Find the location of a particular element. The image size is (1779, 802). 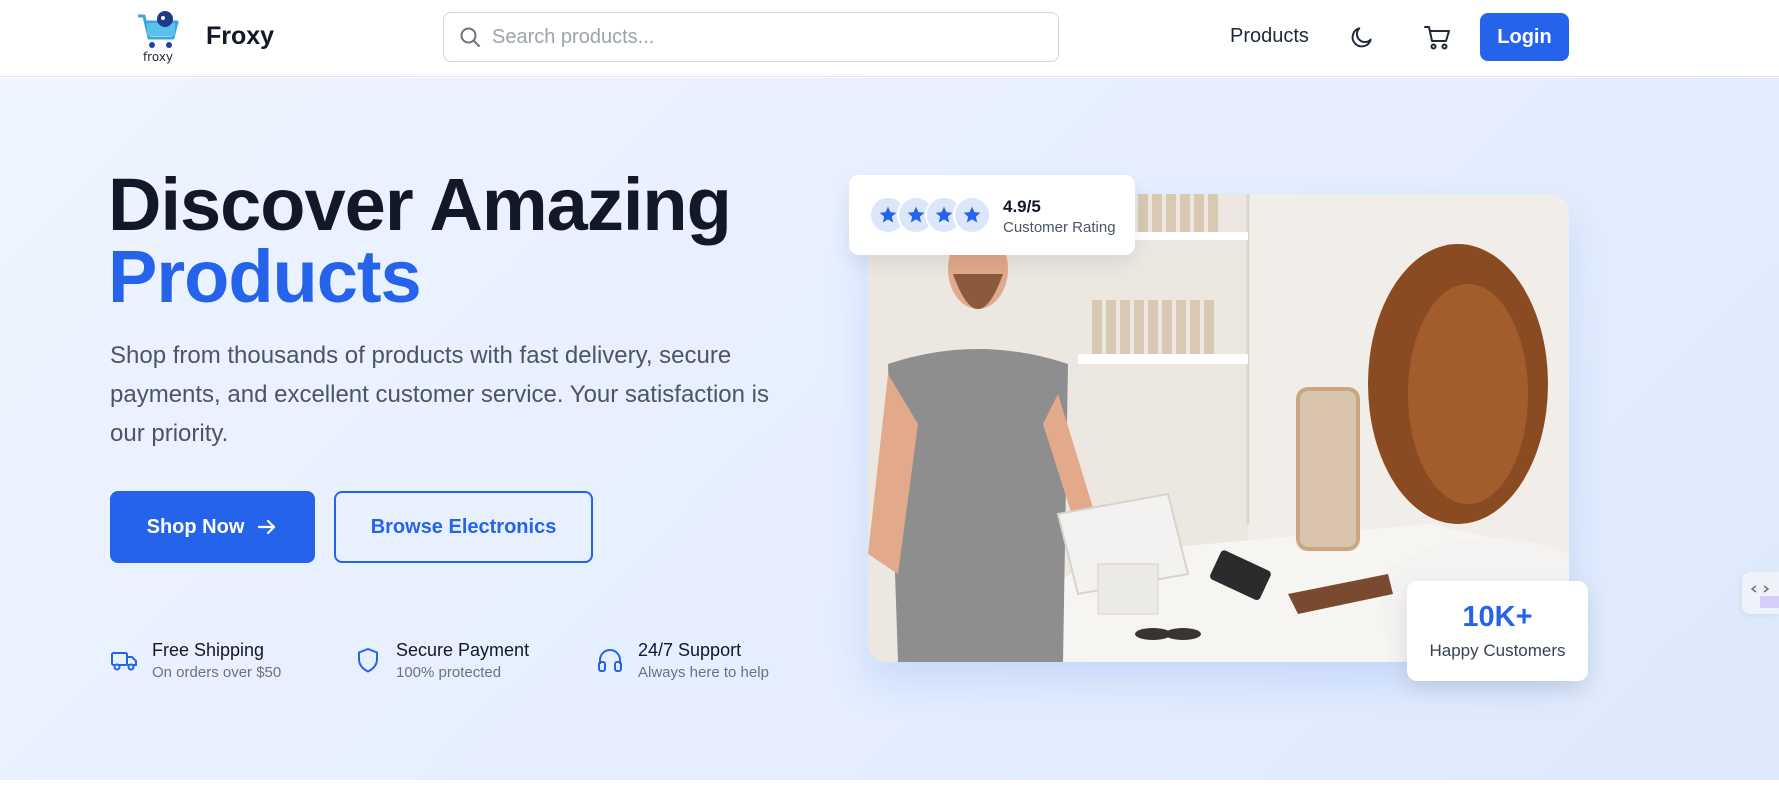

feature-title: Free Shipping is located at coordinates (208, 650).